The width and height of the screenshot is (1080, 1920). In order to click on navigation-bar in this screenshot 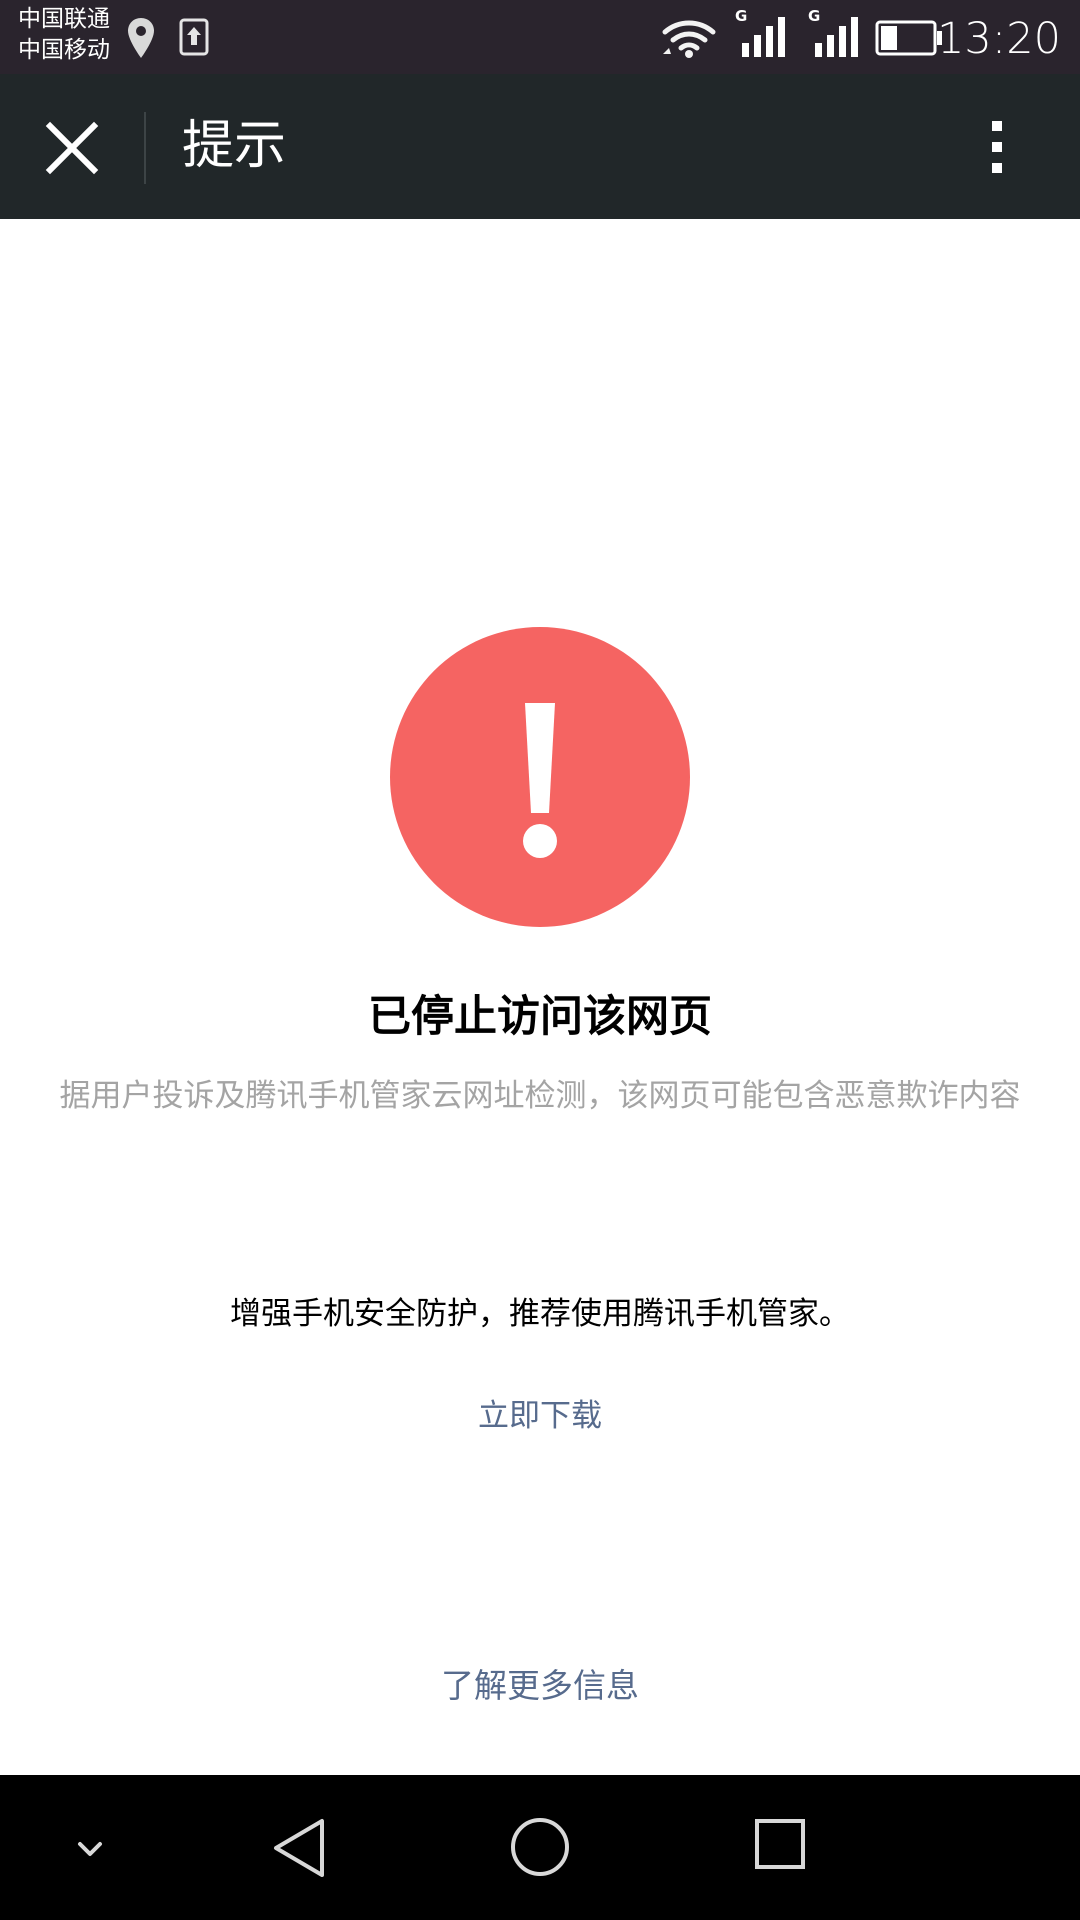, I will do `click(540, 1847)`.